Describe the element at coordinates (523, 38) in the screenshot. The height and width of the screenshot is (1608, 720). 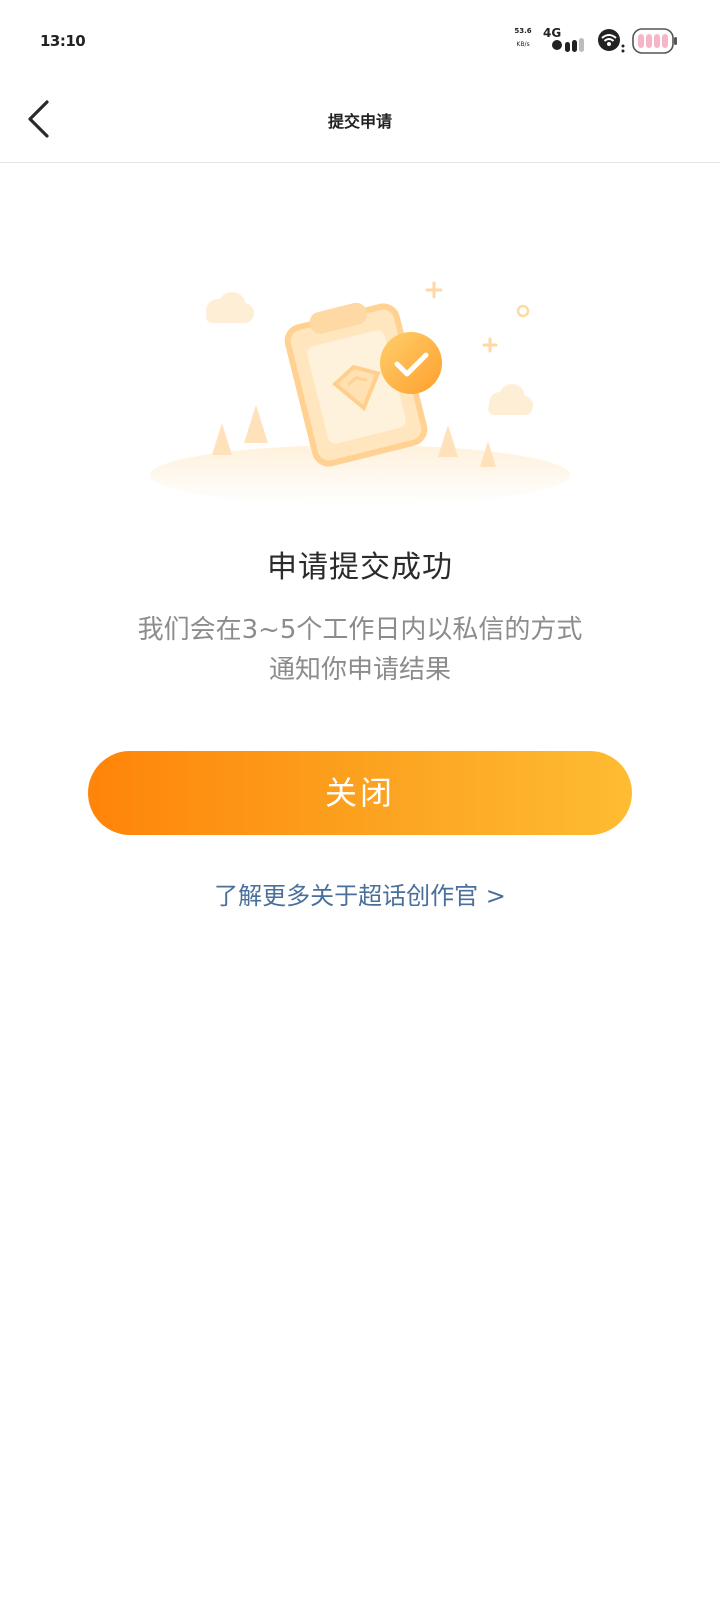
I see `network-speed: 53.6 KB/s` at that location.